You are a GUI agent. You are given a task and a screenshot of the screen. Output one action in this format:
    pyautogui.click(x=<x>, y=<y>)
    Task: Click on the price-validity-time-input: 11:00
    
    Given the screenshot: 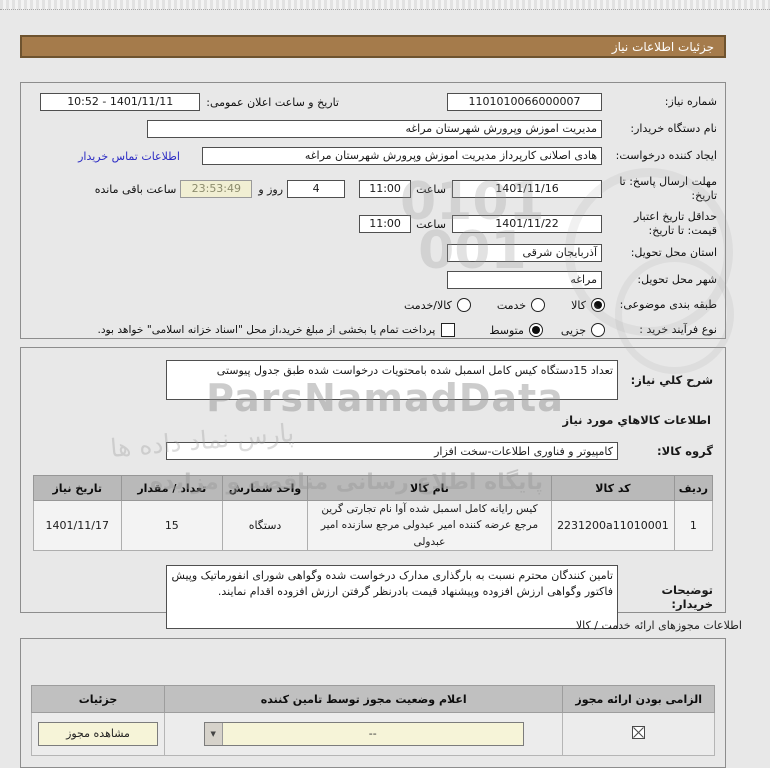 What is the action you would take?
    pyautogui.click(x=385, y=224)
    